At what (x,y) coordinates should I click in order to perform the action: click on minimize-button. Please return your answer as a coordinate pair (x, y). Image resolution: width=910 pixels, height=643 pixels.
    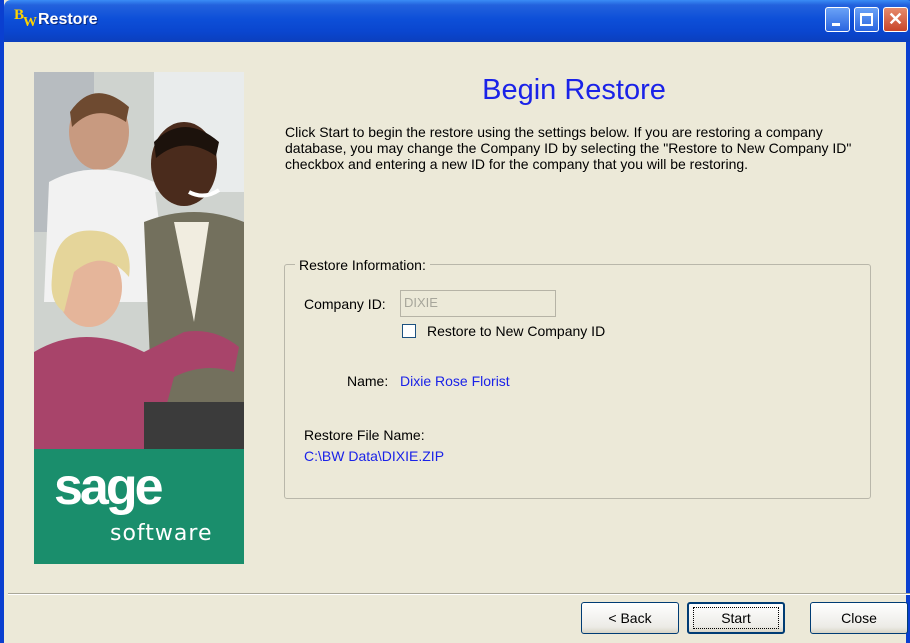
    Looking at the image, I should click on (837, 19).